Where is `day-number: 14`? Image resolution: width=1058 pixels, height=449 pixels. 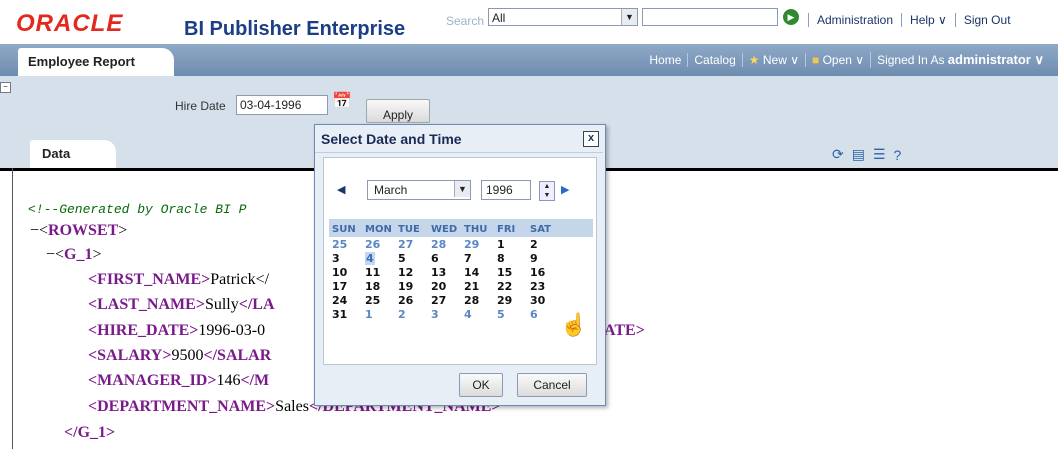 day-number: 14 is located at coordinates (472, 272).